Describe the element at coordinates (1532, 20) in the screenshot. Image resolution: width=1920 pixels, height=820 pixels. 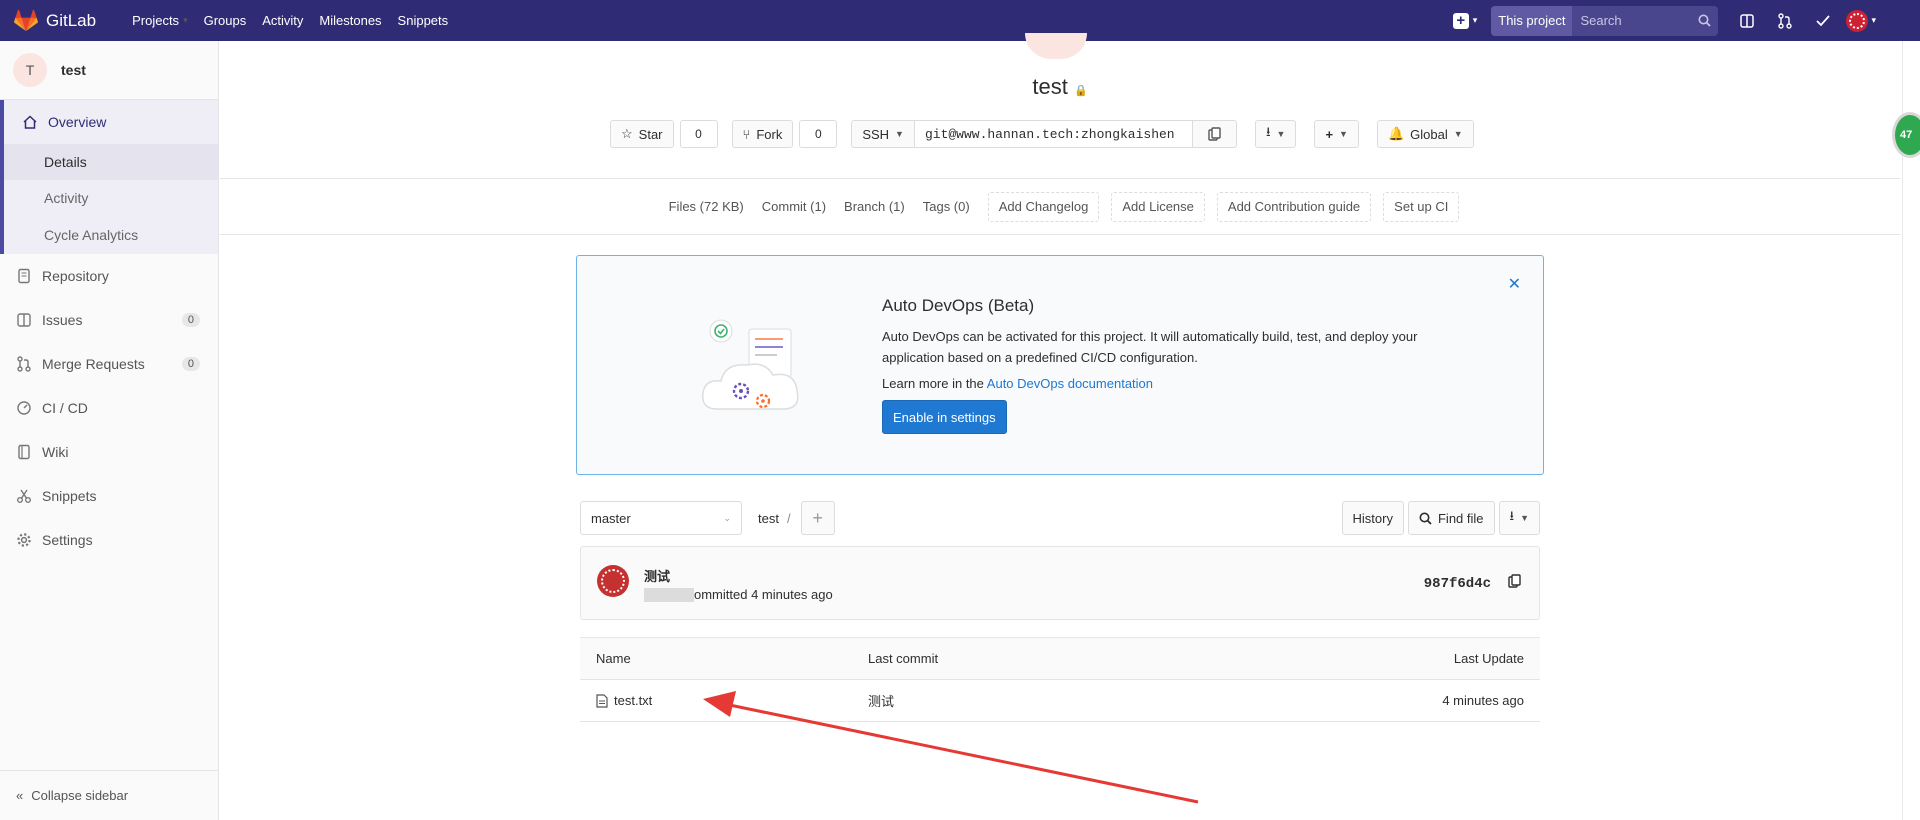
I see `search-scope-chip: This project` at that location.